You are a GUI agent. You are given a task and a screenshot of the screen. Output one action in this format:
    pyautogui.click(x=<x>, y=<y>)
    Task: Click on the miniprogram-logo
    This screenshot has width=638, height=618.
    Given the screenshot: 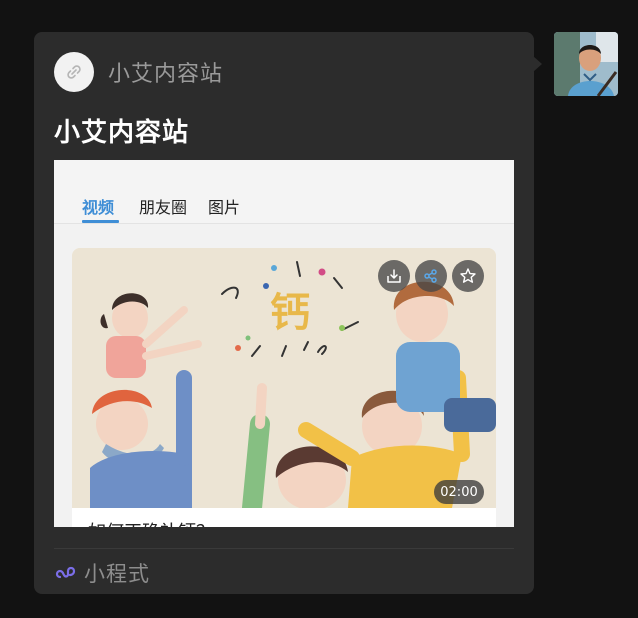 What is the action you would take?
    pyautogui.click(x=74, y=72)
    